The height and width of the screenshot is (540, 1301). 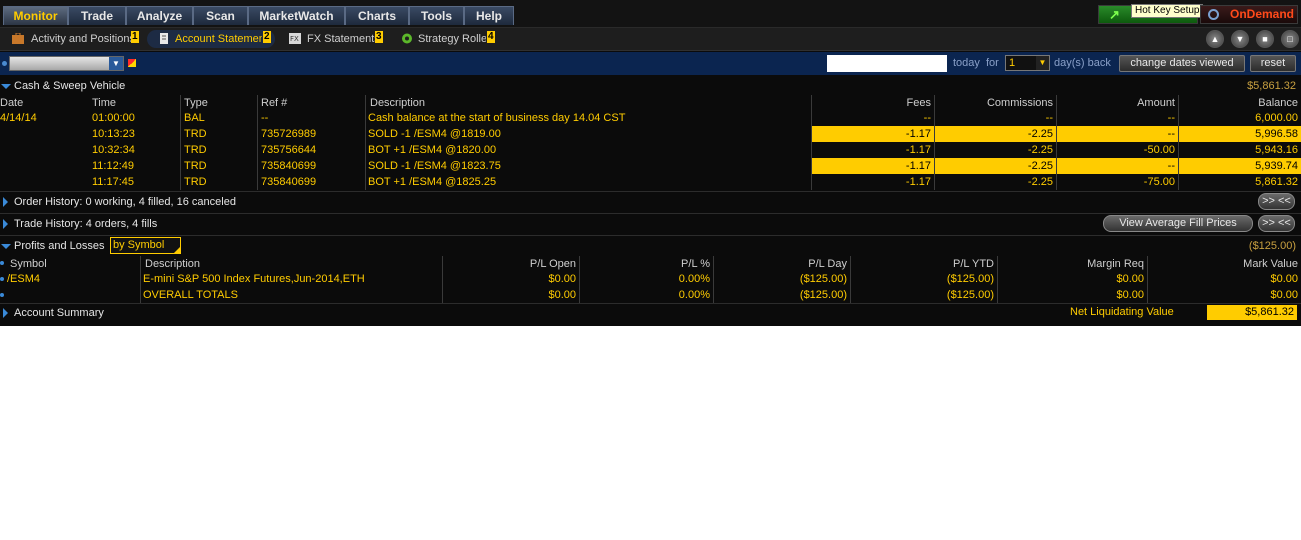 What do you see at coordinates (650, 86) in the screenshot?
I see `cash-section-header: Cash & Sweep Vehicle $5,861.32` at bounding box center [650, 86].